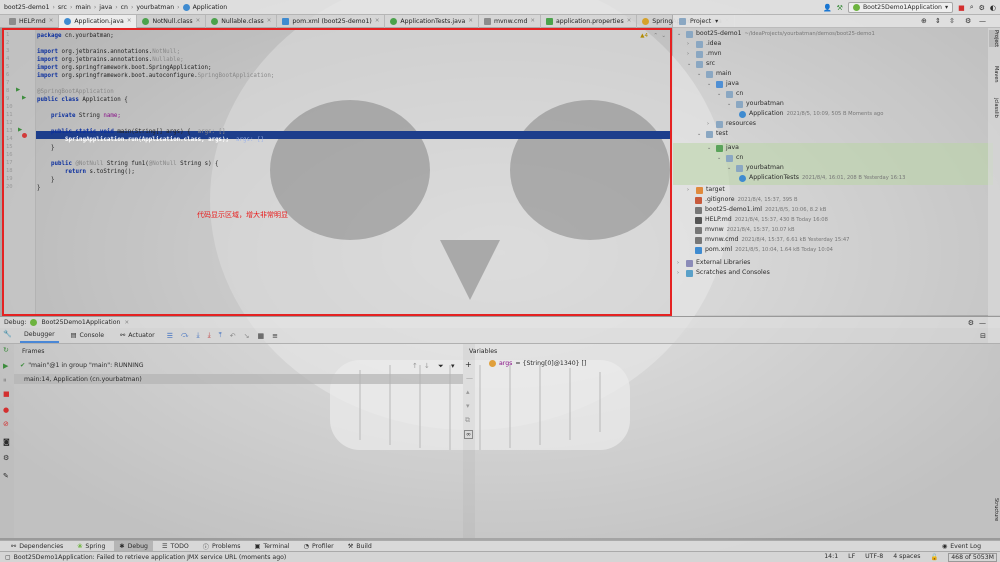 This screenshot has width=1000, height=562. What do you see at coordinates (247, 336) in the screenshot?
I see `run-to-cursor-icon: ↘` at bounding box center [247, 336].